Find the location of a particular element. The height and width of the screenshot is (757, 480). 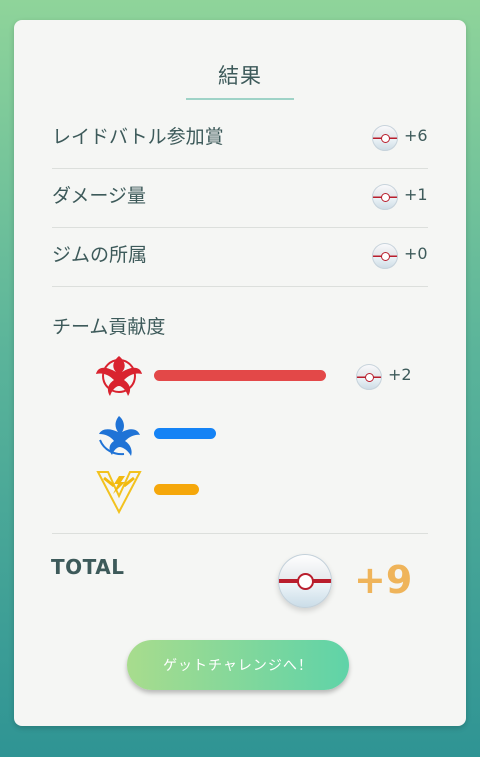

team-row-instinct is located at coordinates (259, 490).